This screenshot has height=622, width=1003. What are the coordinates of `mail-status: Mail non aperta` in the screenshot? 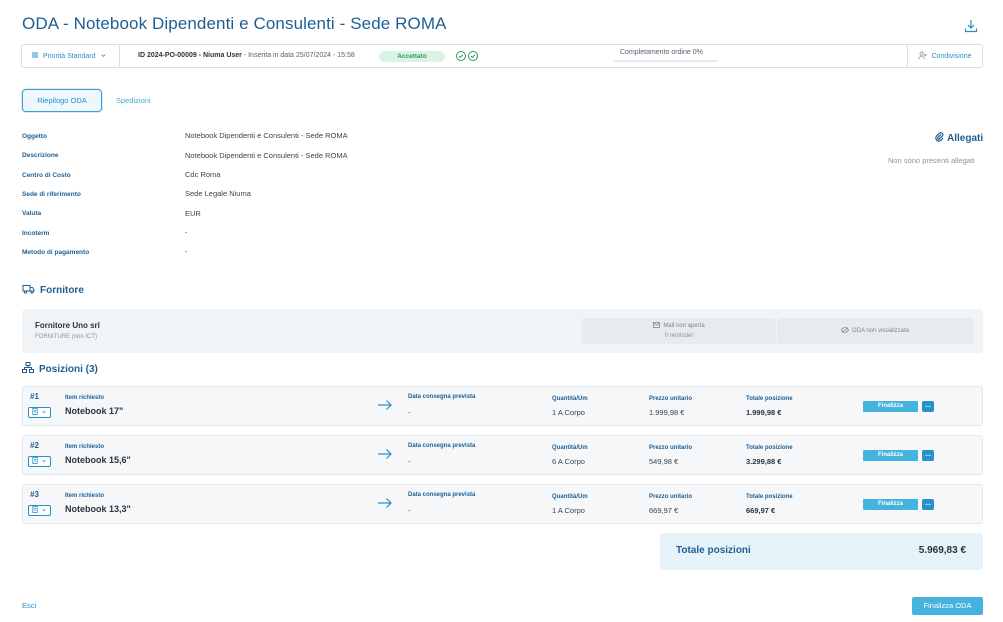 It's located at (679, 326).